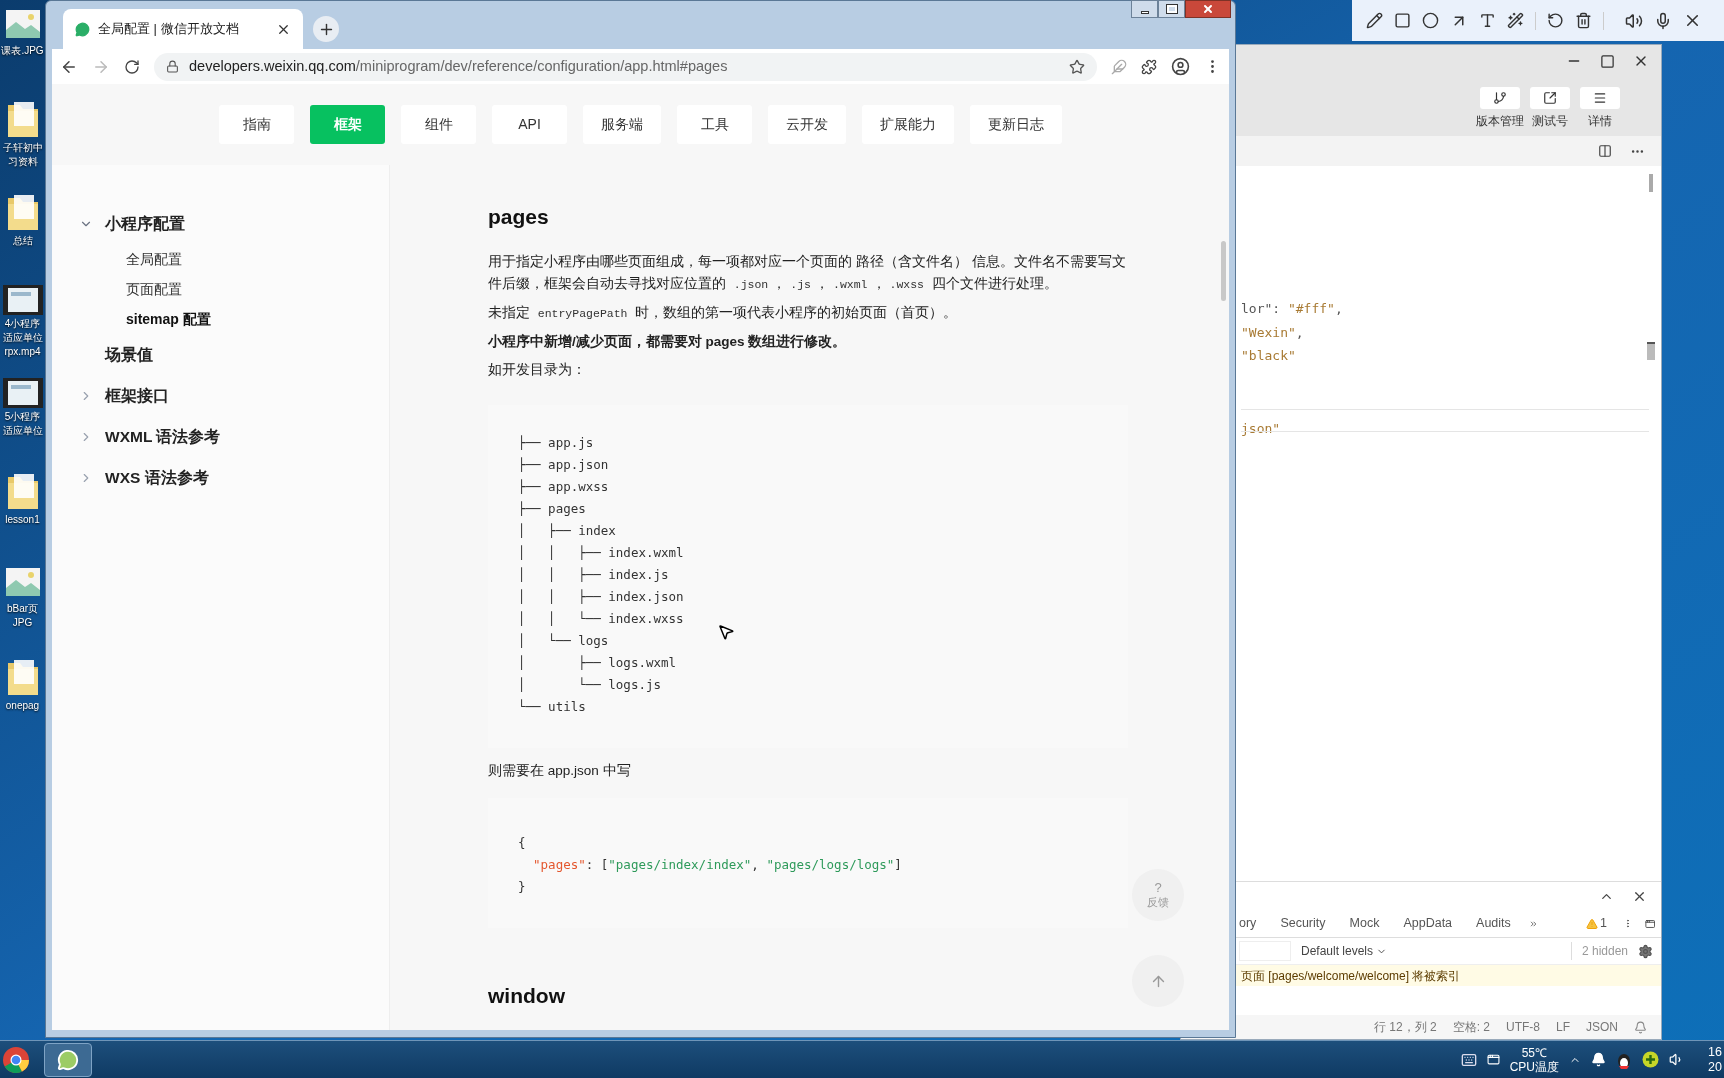 This screenshot has height=1078, width=1724. I want to click on share-button, so click(1550, 98).